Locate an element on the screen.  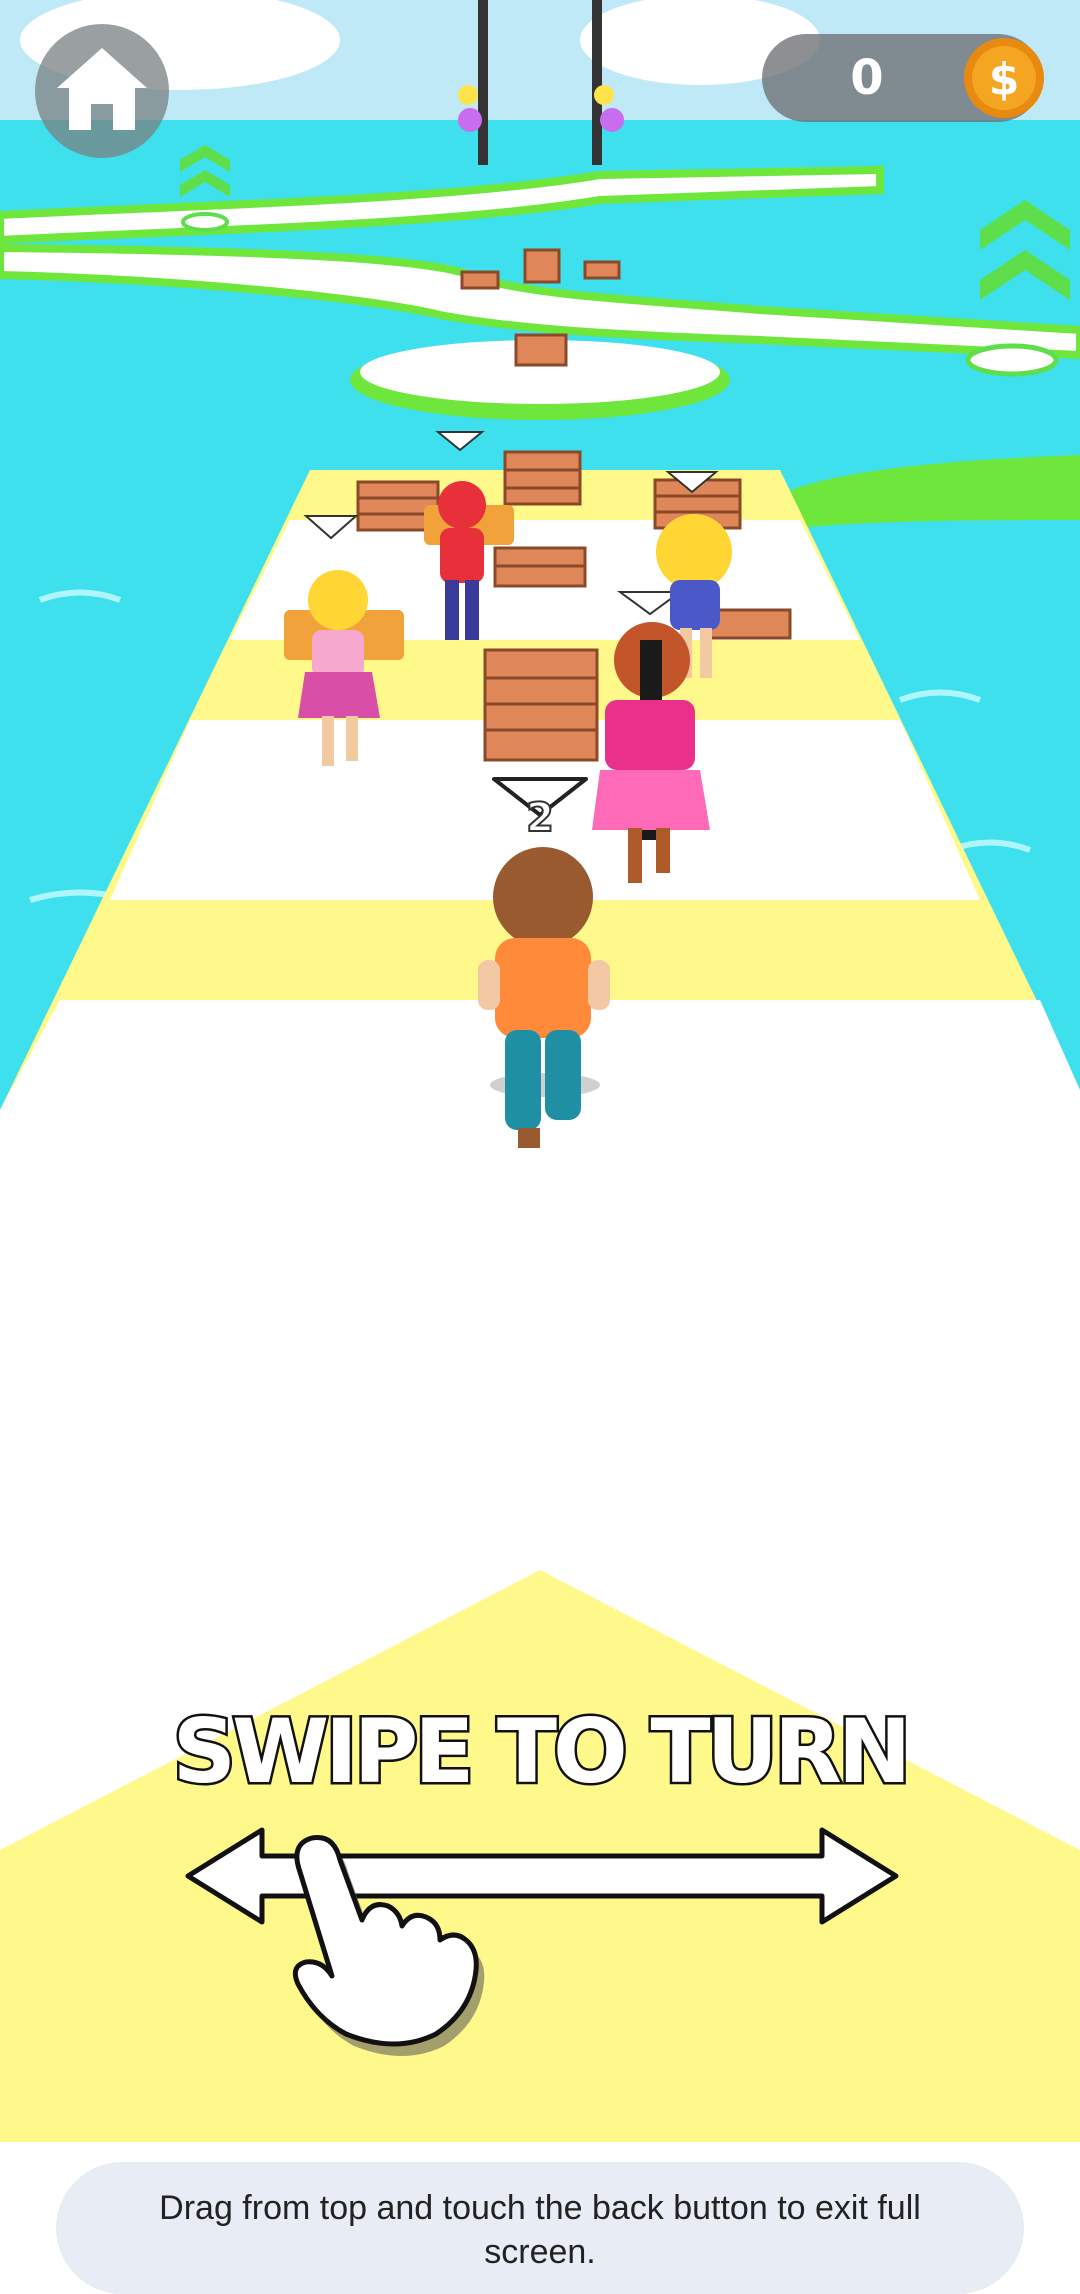
home-button is located at coordinates (102, 91).